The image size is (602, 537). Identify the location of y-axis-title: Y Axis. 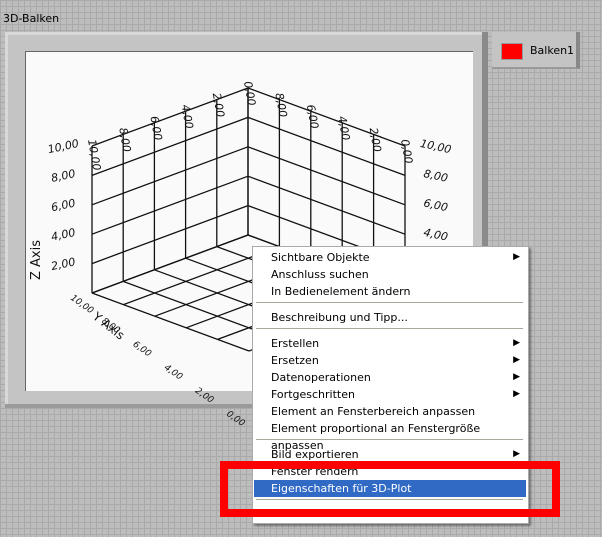
(108, 326).